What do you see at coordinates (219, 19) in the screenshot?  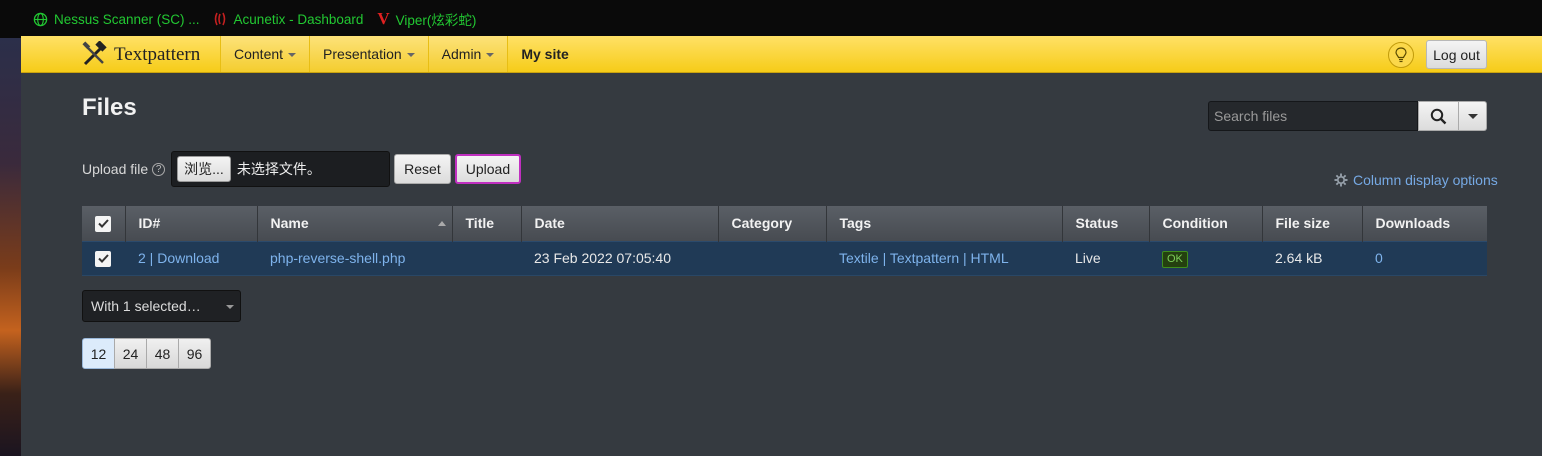 I see `acunetix-icon` at bounding box center [219, 19].